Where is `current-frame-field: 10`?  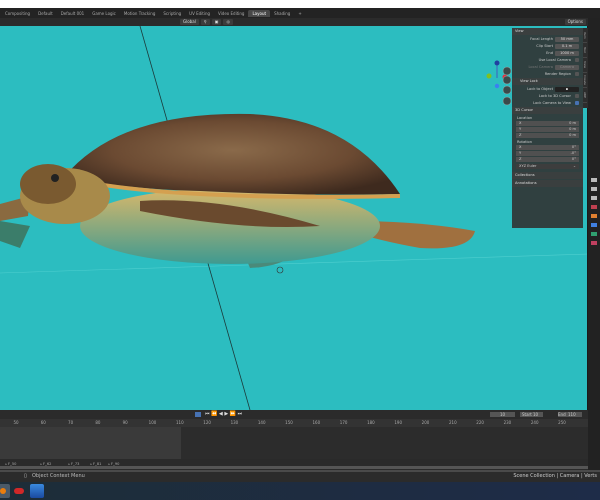 current-frame-field: 10 is located at coordinates (502, 414).